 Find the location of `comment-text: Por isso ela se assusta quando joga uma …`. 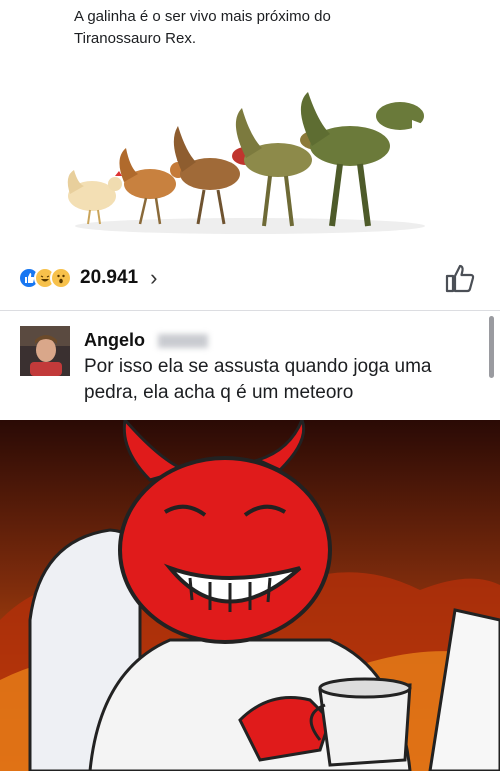

comment-text: Por isso ela se assusta quando joga uma … is located at coordinates (258, 379).